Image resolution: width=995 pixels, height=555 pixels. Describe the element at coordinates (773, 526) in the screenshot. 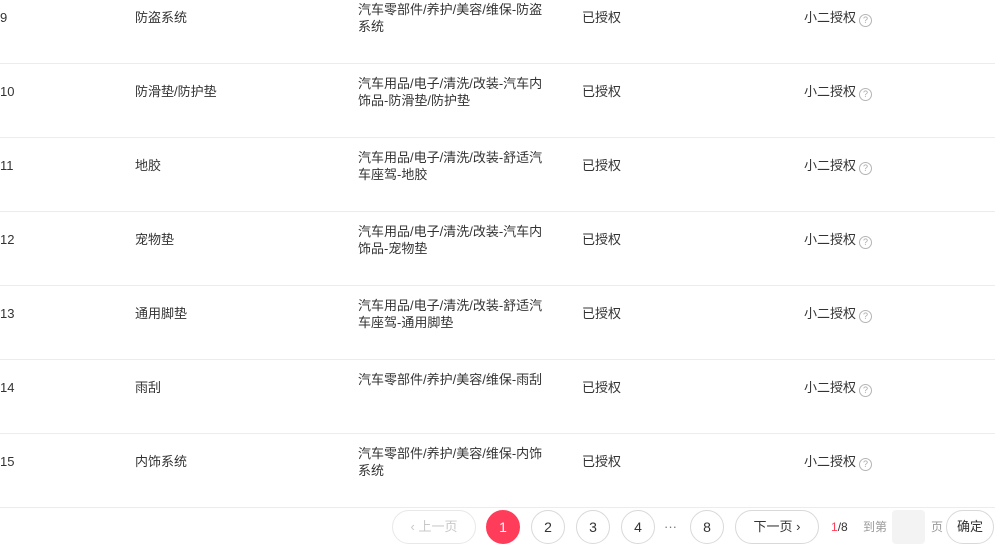

I see `next-page-label: 下一页` at that location.